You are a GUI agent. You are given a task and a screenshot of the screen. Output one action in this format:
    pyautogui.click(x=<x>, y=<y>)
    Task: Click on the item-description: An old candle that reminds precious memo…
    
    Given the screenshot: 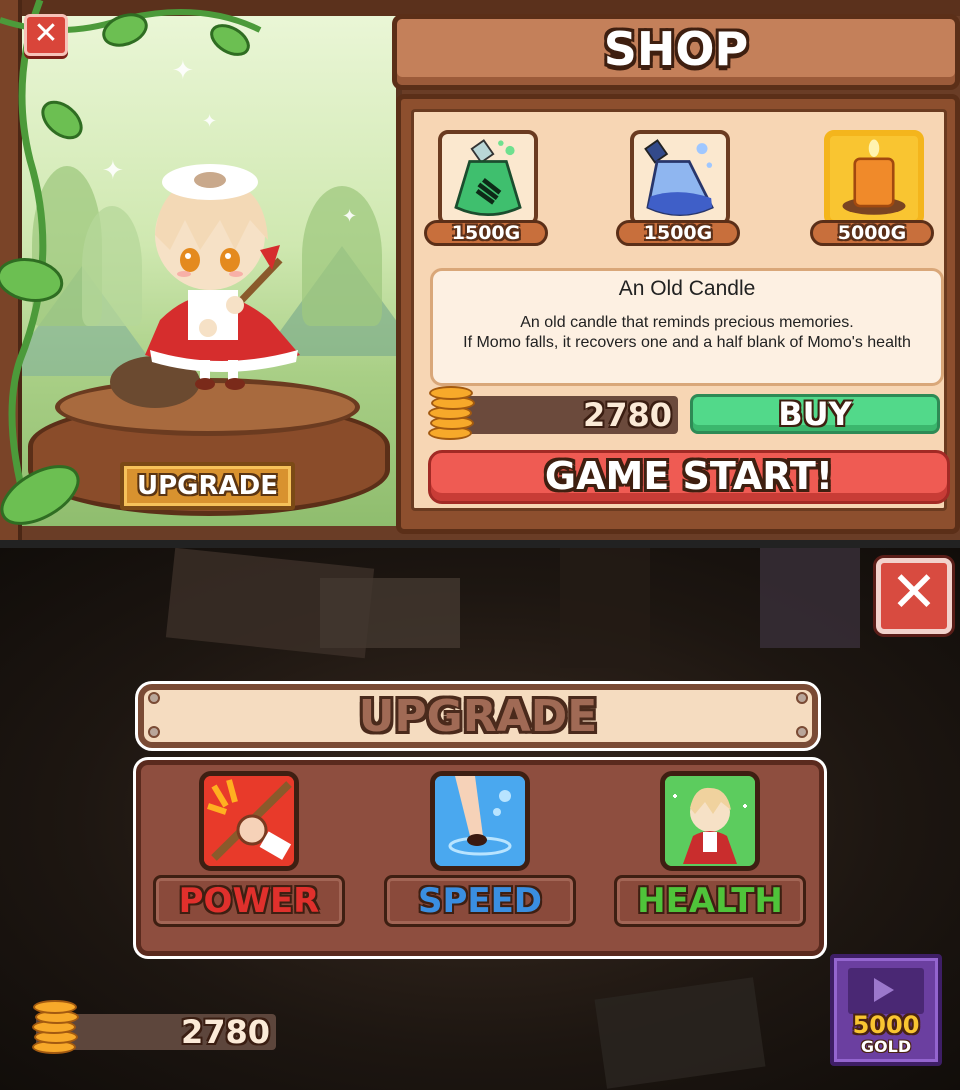 What is the action you would take?
    pyautogui.click(x=687, y=333)
    